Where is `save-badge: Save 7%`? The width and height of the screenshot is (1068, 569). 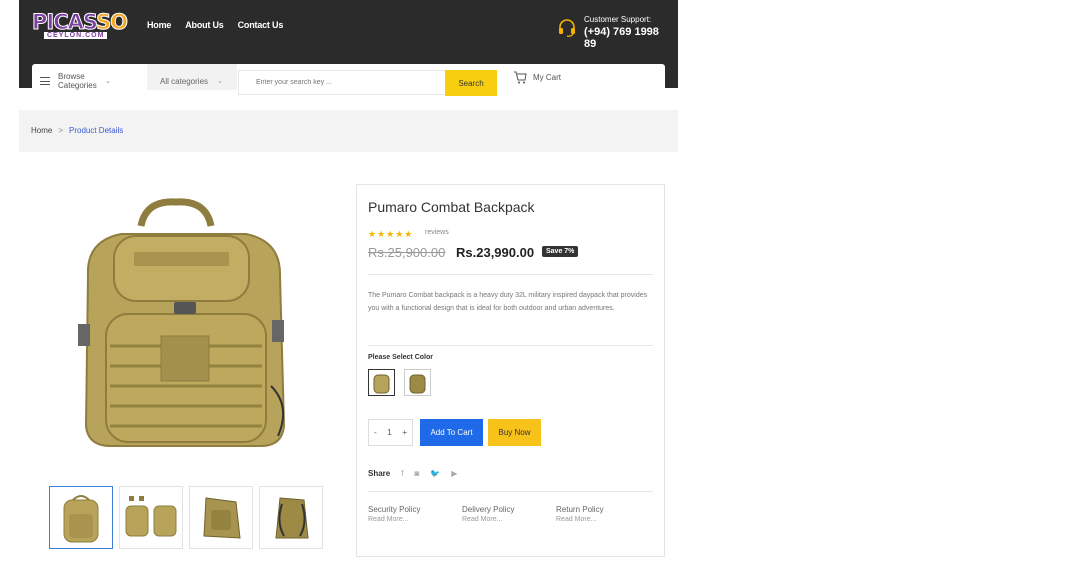
save-badge: Save 7% is located at coordinates (560, 251).